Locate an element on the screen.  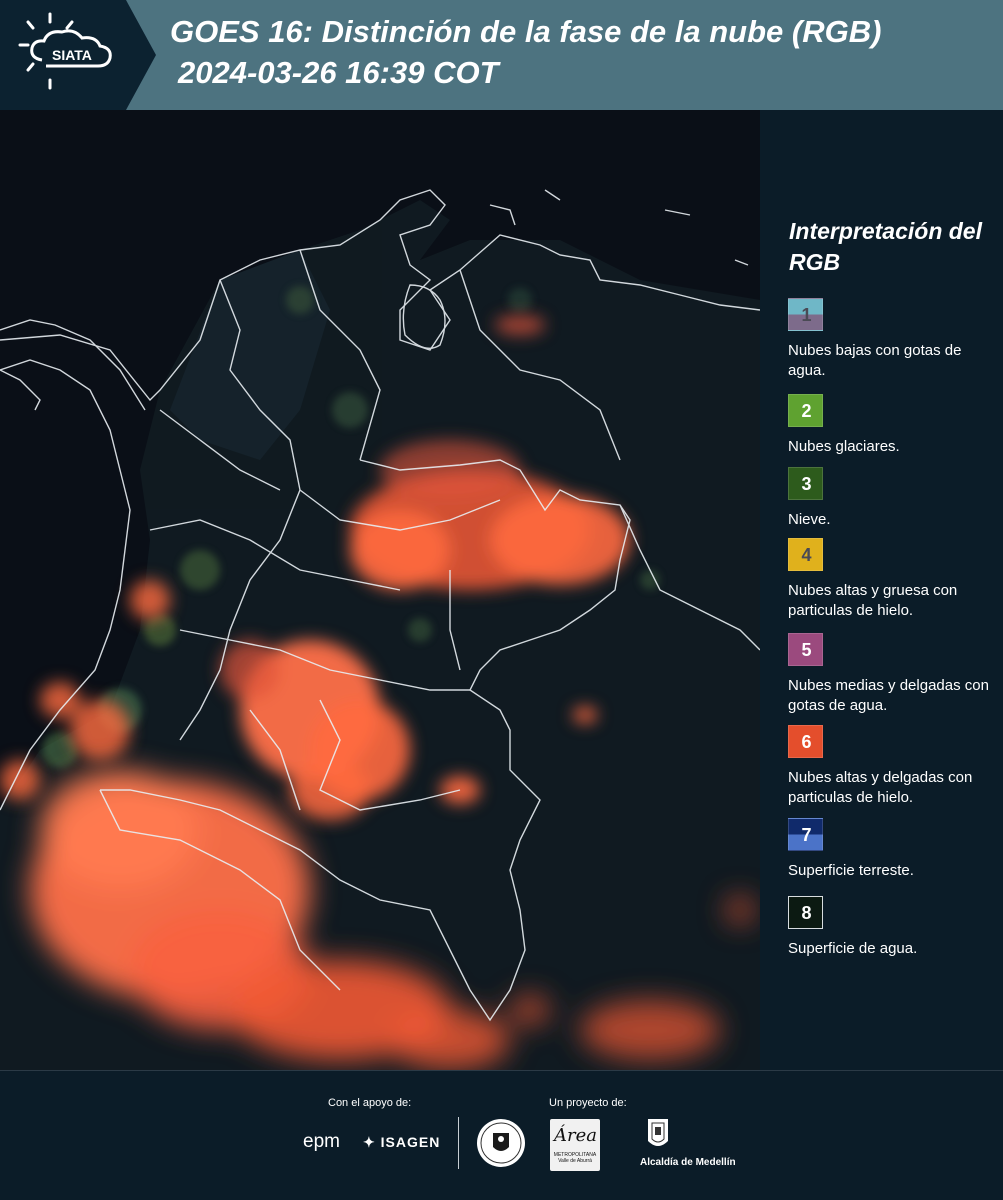
legend-swatch: 3 is located at coordinates (805, 483).